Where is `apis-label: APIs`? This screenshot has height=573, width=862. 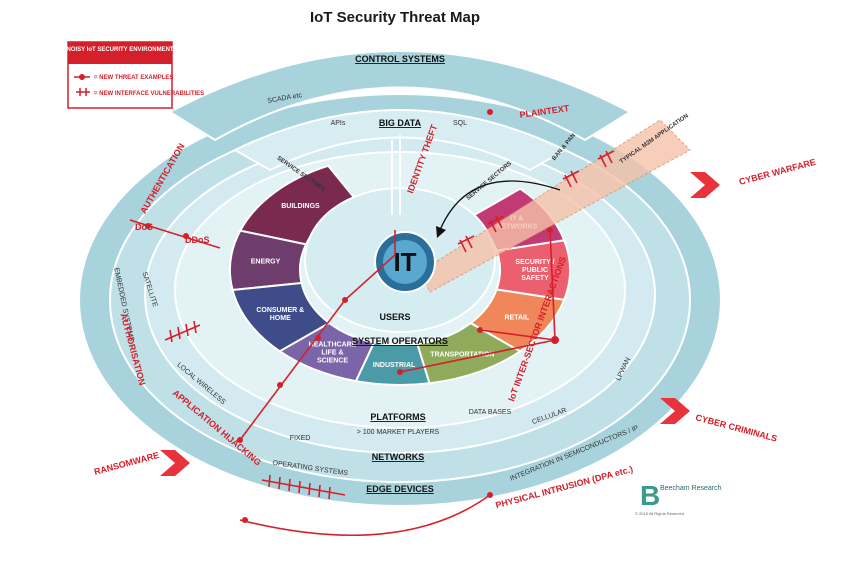 apis-label: APIs is located at coordinates (338, 123).